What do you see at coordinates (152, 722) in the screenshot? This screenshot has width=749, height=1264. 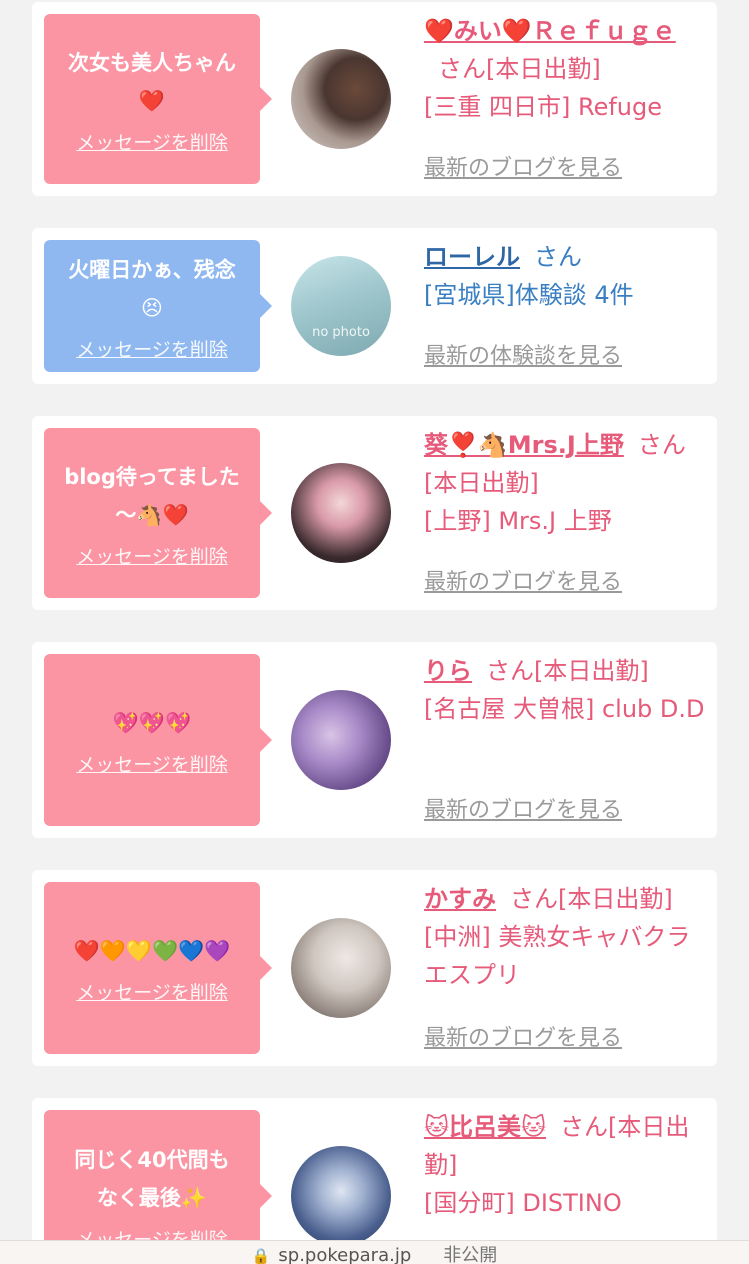 I see `message-text: 💖💖💖` at bounding box center [152, 722].